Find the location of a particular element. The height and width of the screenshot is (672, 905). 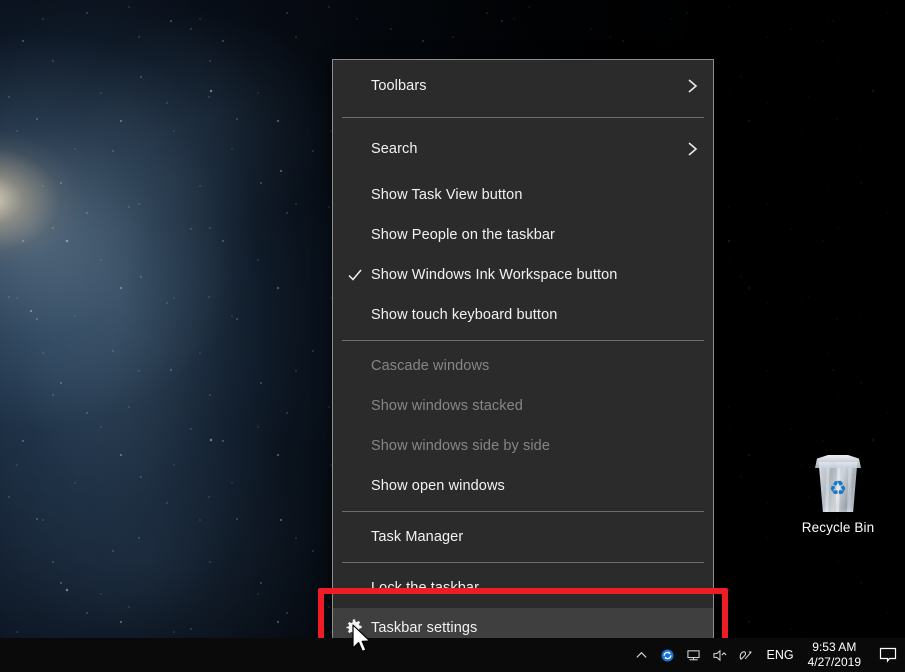

menu-item-label: Show open windows is located at coordinates (438, 486).